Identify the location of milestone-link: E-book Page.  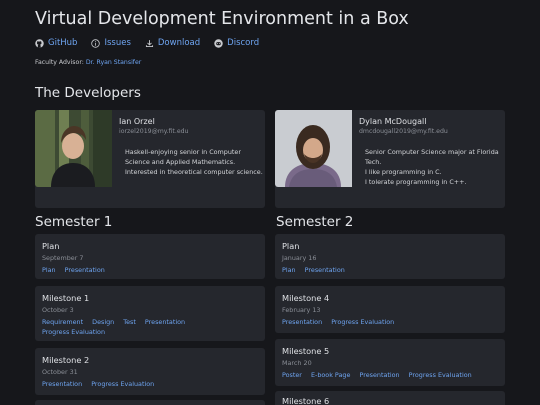
(330, 375).